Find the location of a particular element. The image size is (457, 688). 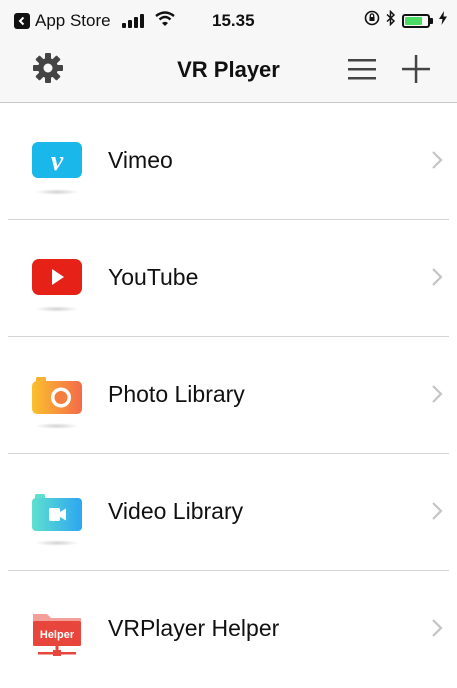

charging-icon is located at coordinates (443, 20).